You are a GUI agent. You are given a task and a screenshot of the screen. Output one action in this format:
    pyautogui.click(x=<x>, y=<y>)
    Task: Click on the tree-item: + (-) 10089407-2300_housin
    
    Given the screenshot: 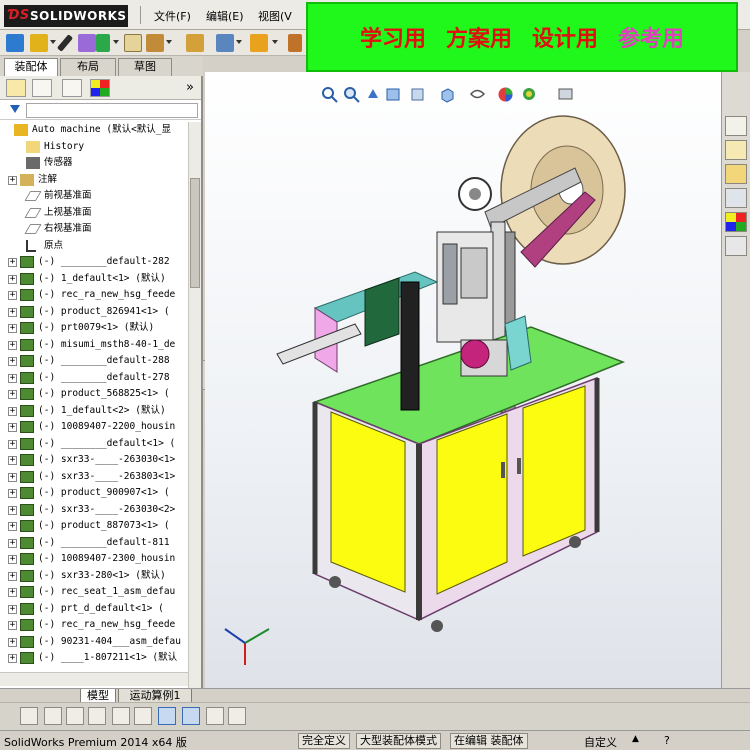 What is the action you would take?
    pyautogui.click(x=94, y=559)
    